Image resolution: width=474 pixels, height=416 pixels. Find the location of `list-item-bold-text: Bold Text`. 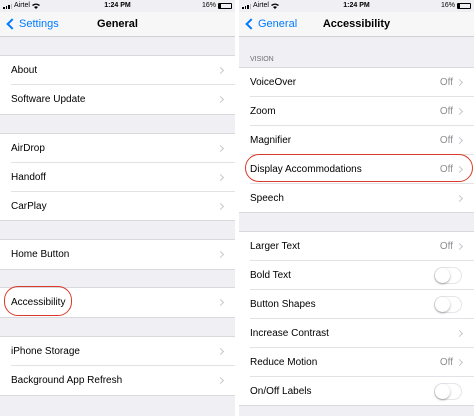

list-item-bold-text: Bold Text is located at coordinates (356, 275).